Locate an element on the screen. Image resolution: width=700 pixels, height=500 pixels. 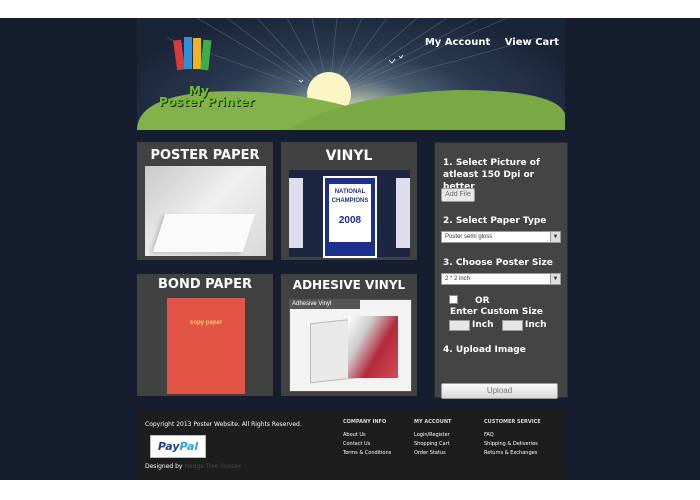
custom-size-checkbox is located at coordinates (453, 299).